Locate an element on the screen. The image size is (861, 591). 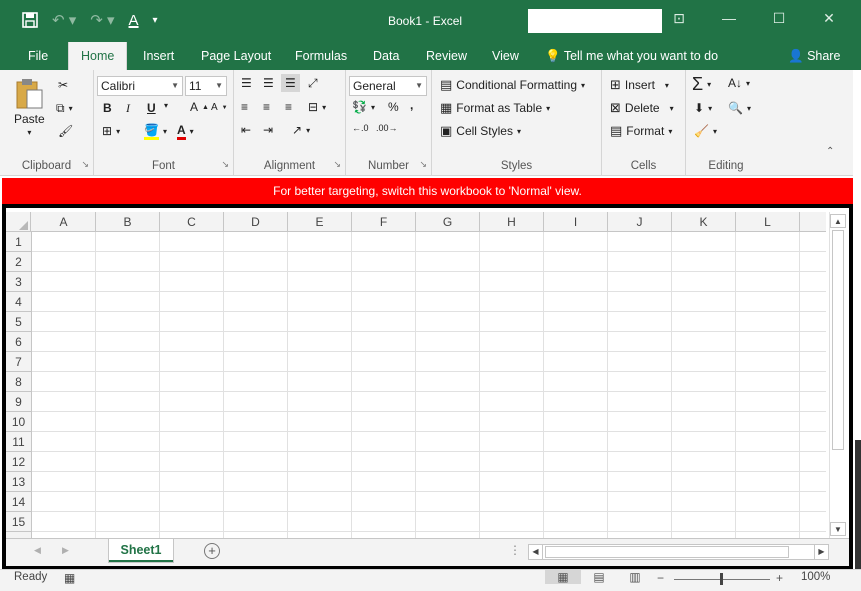
increase-font-icon: A ▲ is located at coordinates (199, 107).